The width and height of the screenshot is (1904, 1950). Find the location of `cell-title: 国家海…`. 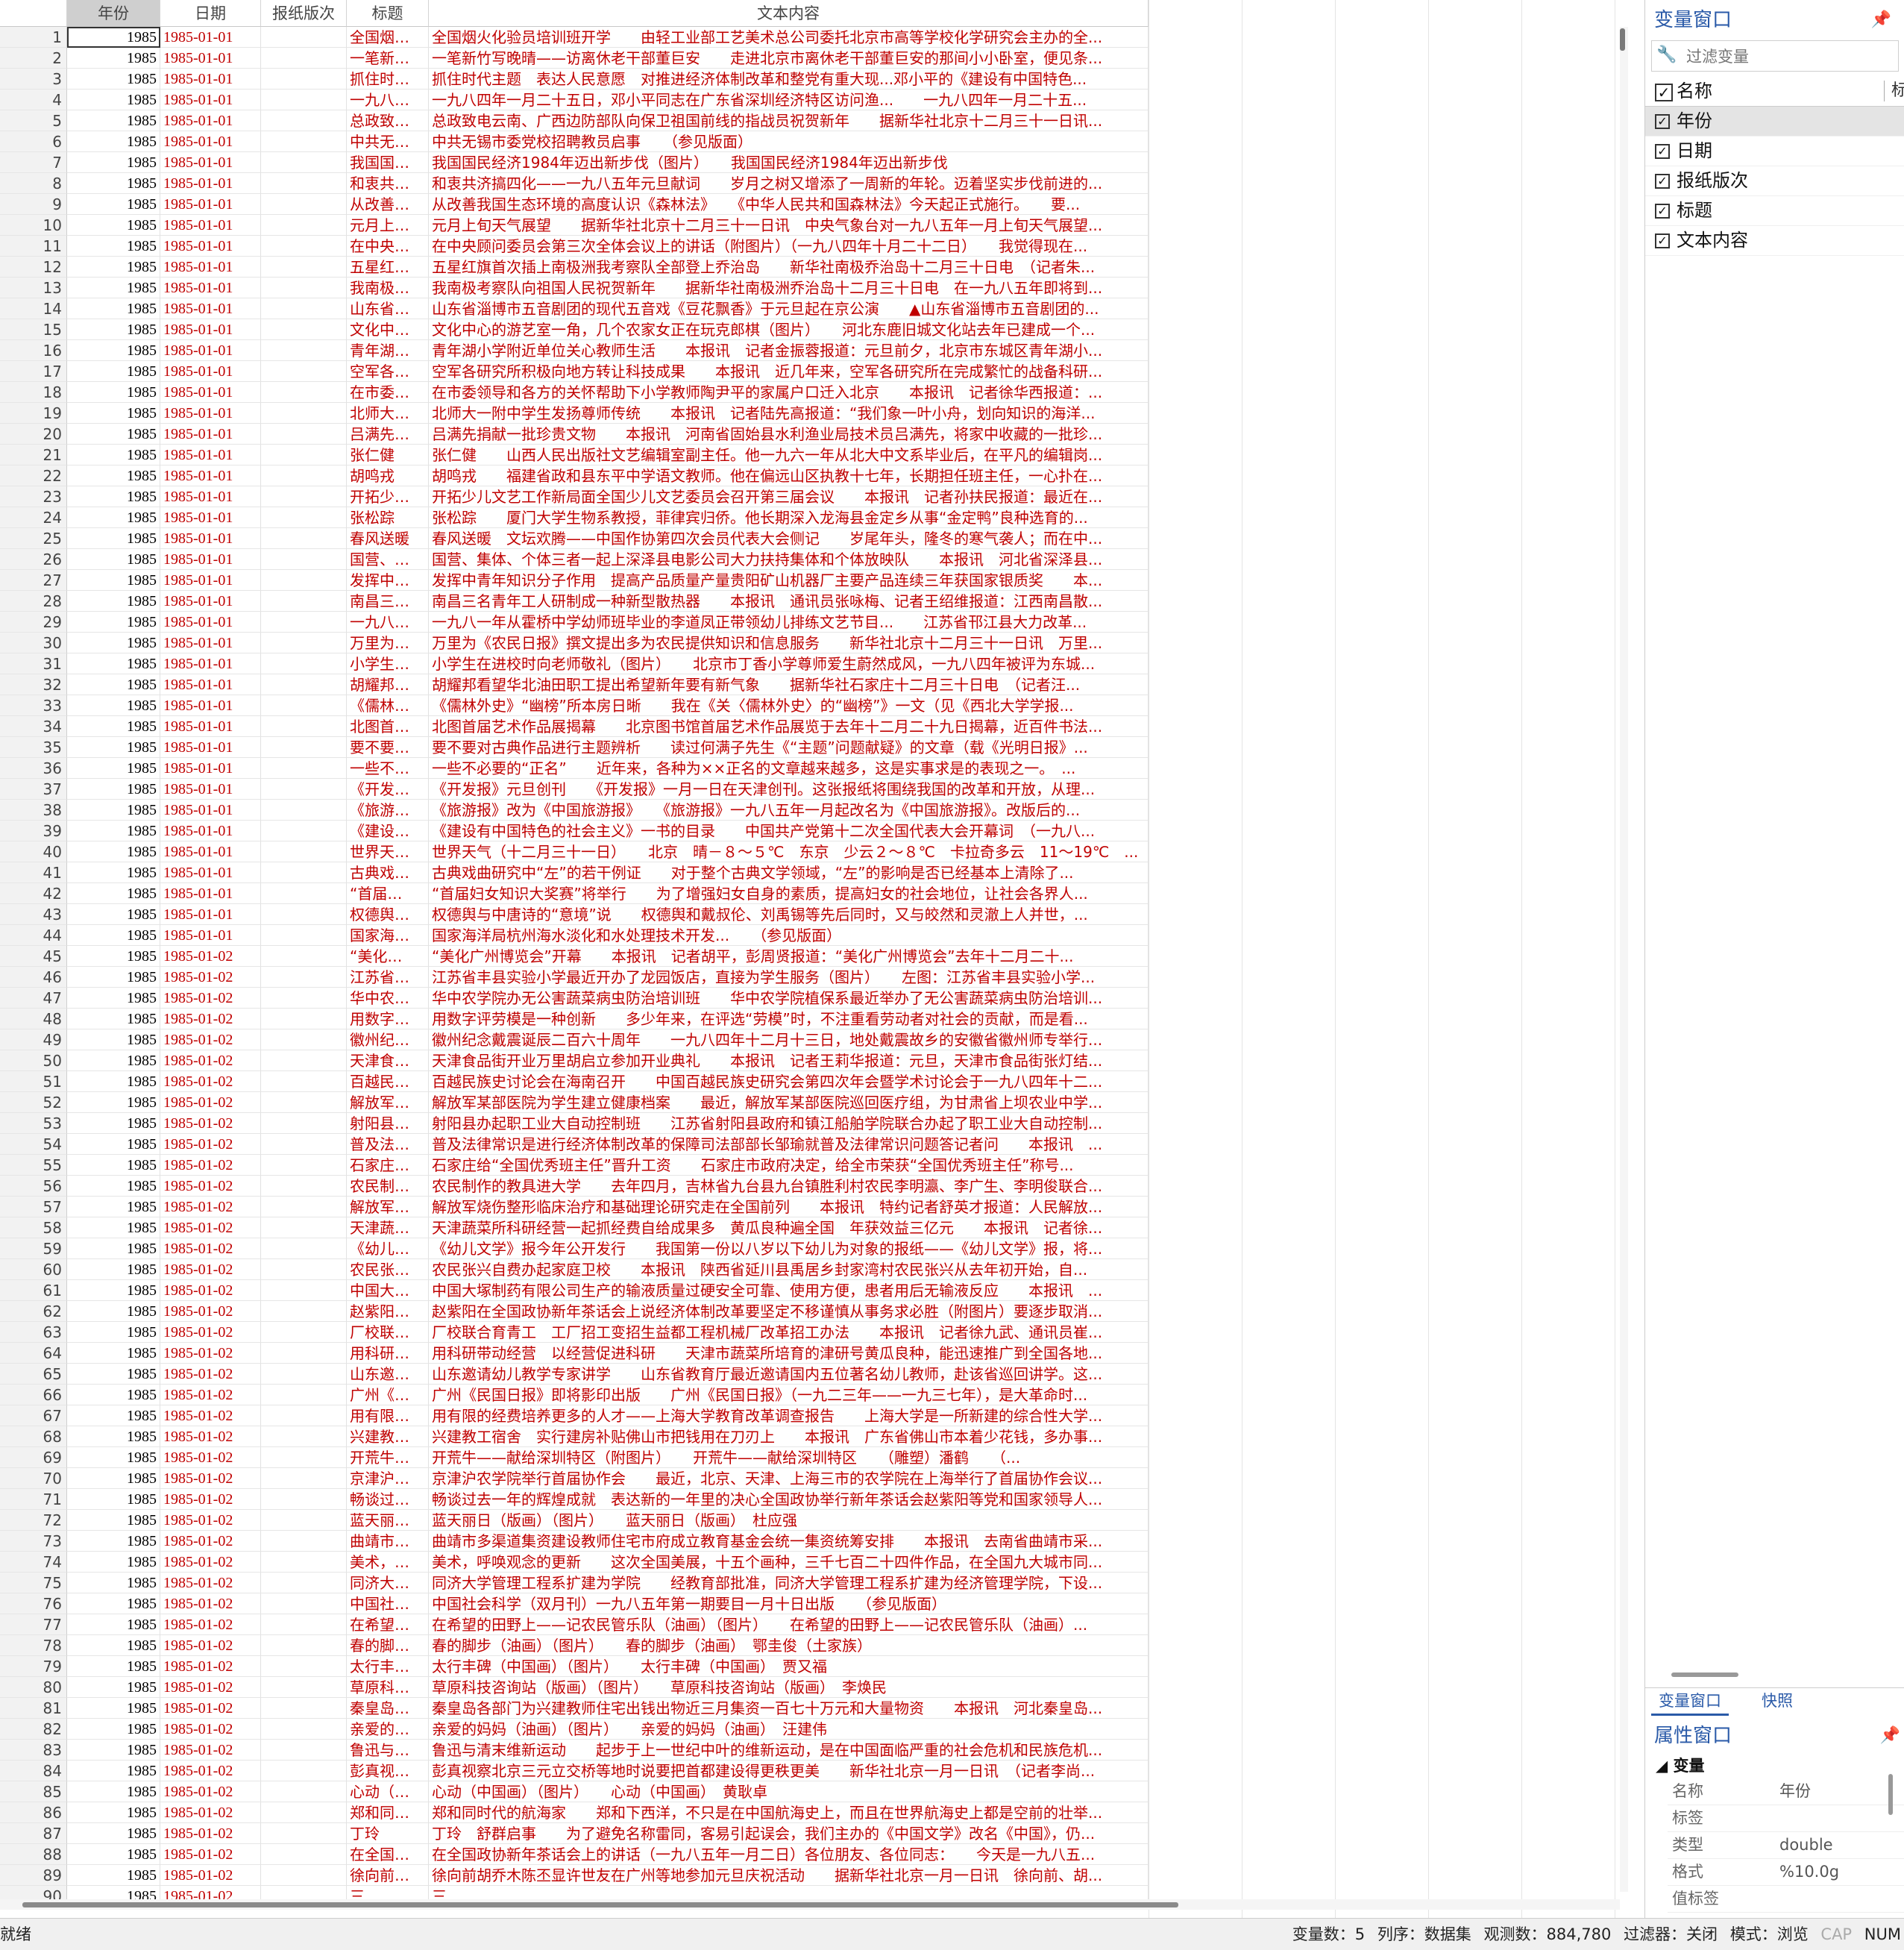

cell-title: 国家海… is located at coordinates (388, 935).